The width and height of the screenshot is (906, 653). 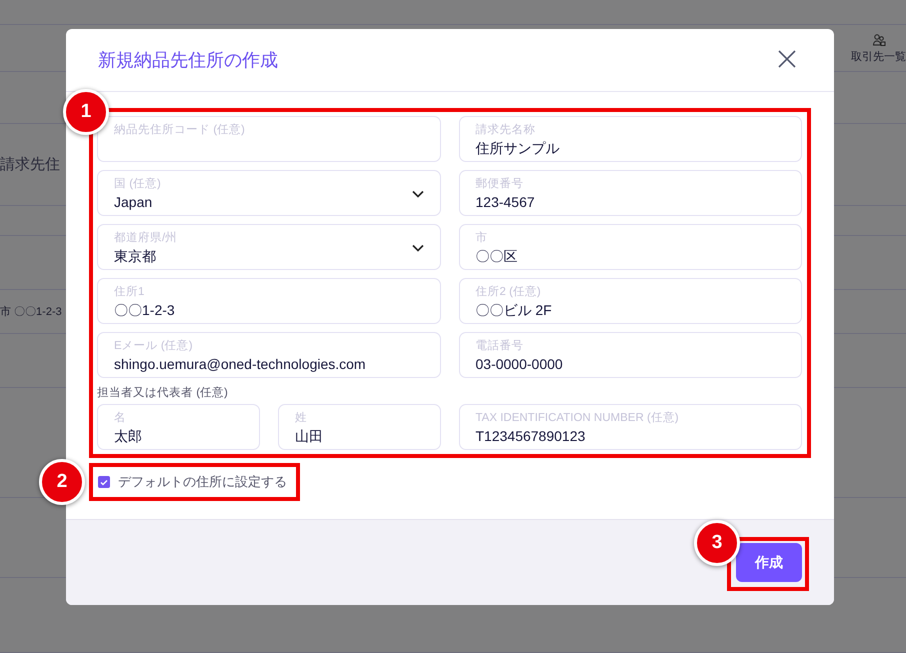 I want to click on check-icon, so click(x=104, y=482).